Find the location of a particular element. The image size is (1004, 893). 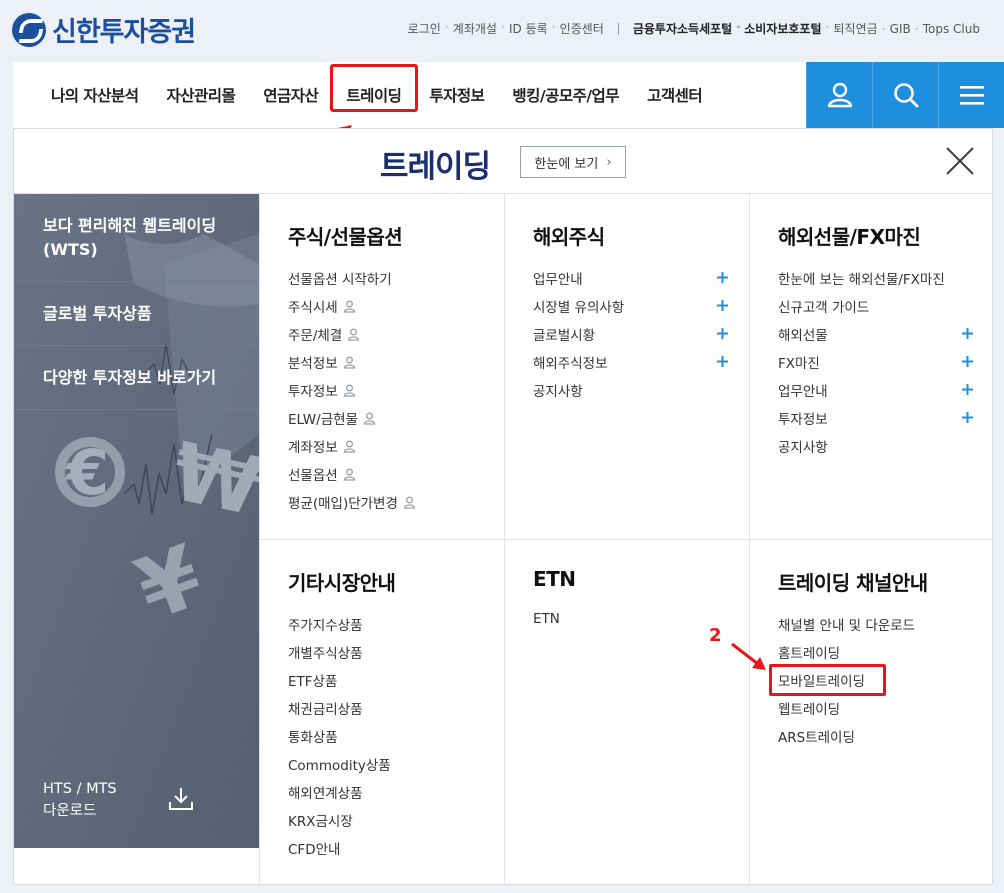

util-link-id-register: ID 등록 is located at coordinates (527, 28).